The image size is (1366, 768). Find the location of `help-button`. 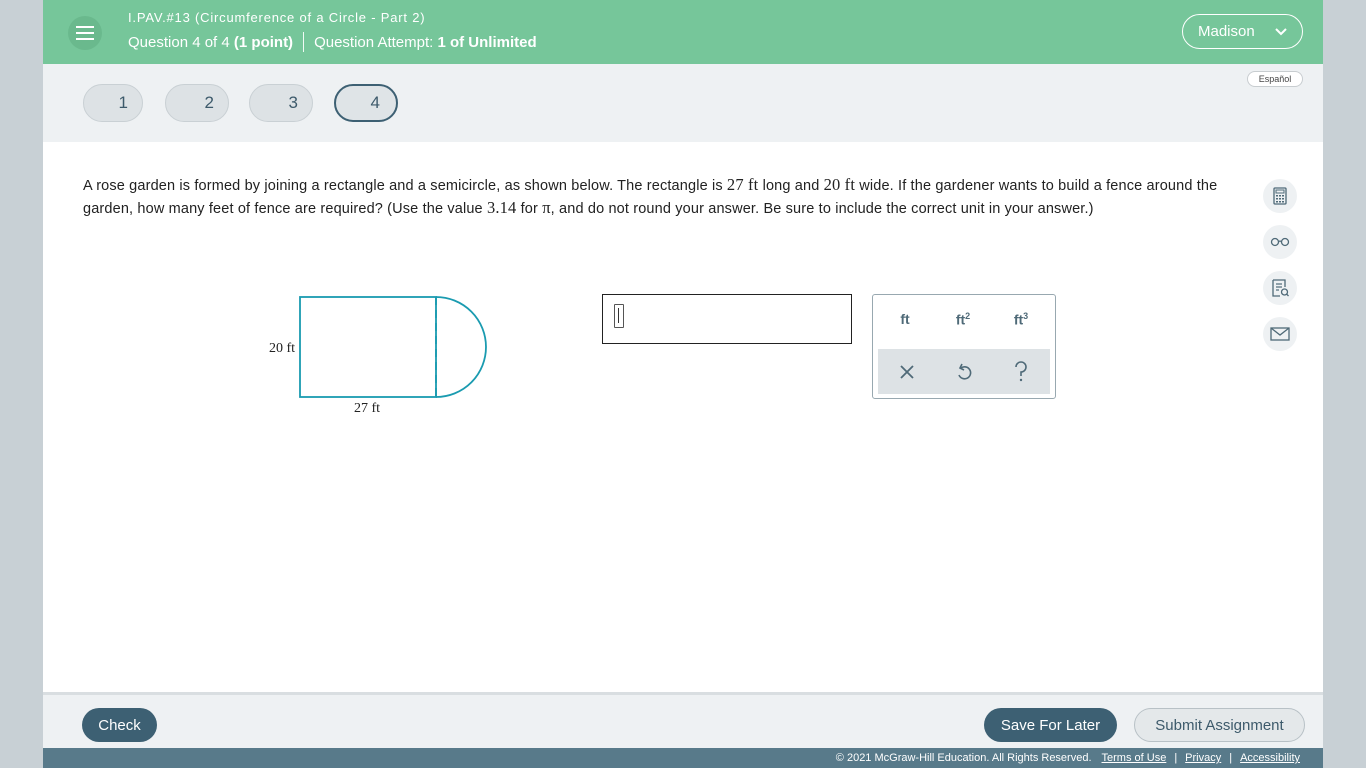

help-button is located at coordinates (1021, 372).